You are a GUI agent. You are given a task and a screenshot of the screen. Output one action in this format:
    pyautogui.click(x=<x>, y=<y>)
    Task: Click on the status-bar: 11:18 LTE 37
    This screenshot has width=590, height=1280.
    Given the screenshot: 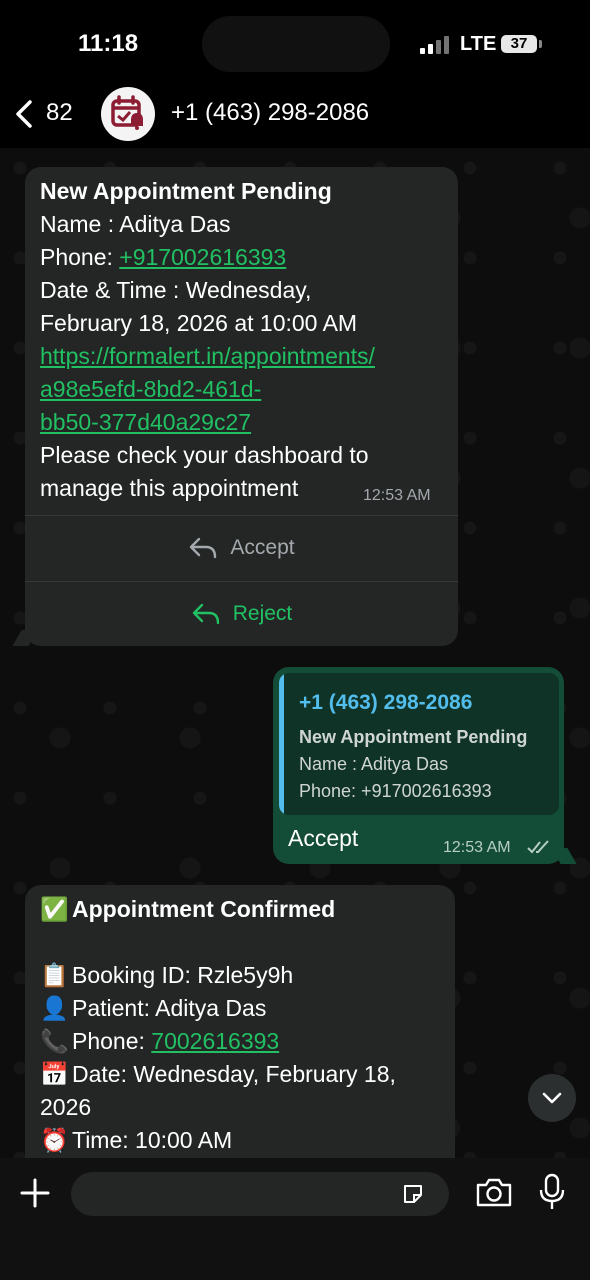 What is the action you would take?
    pyautogui.click(x=295, y=45)
    